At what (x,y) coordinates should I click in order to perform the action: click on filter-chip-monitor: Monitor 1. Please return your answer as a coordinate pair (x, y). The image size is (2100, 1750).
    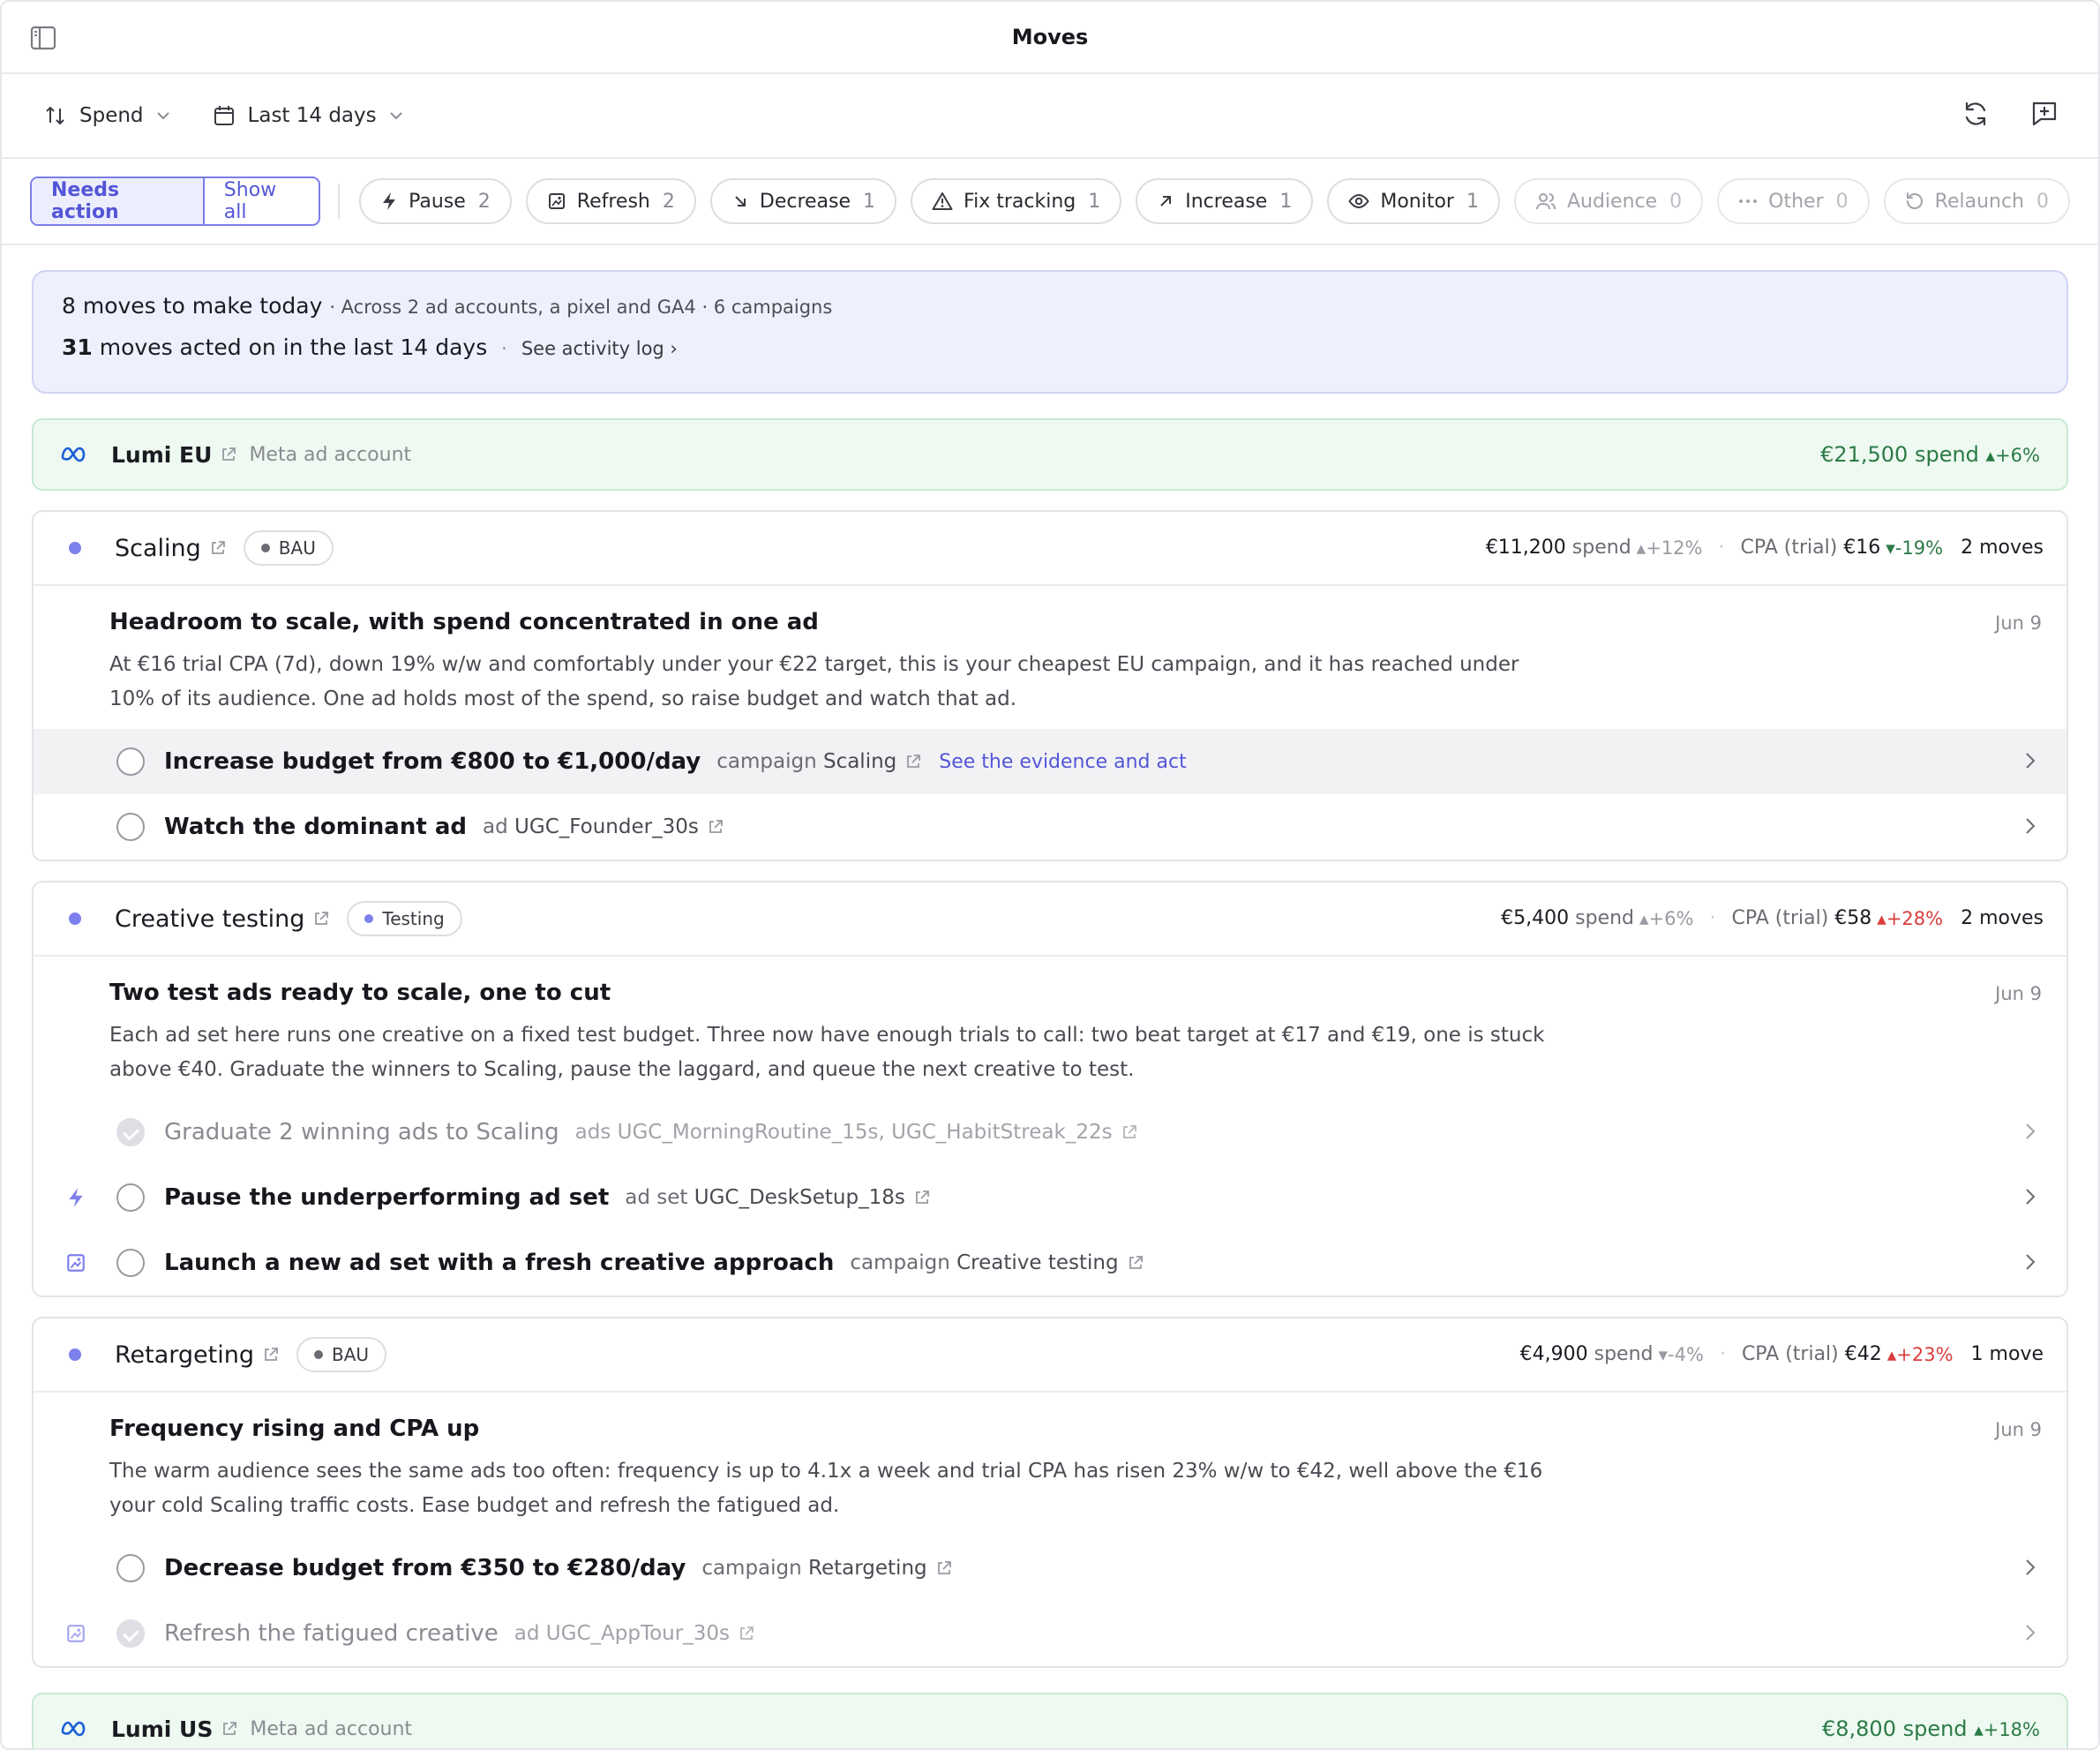
    Looking at the image, I should click on (1413, 201).